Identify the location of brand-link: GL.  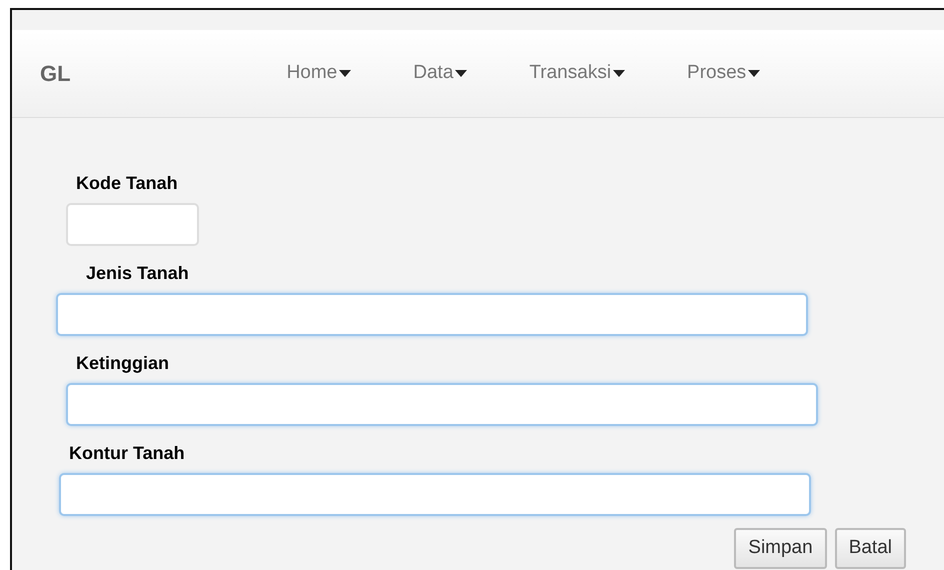
(55, 73).